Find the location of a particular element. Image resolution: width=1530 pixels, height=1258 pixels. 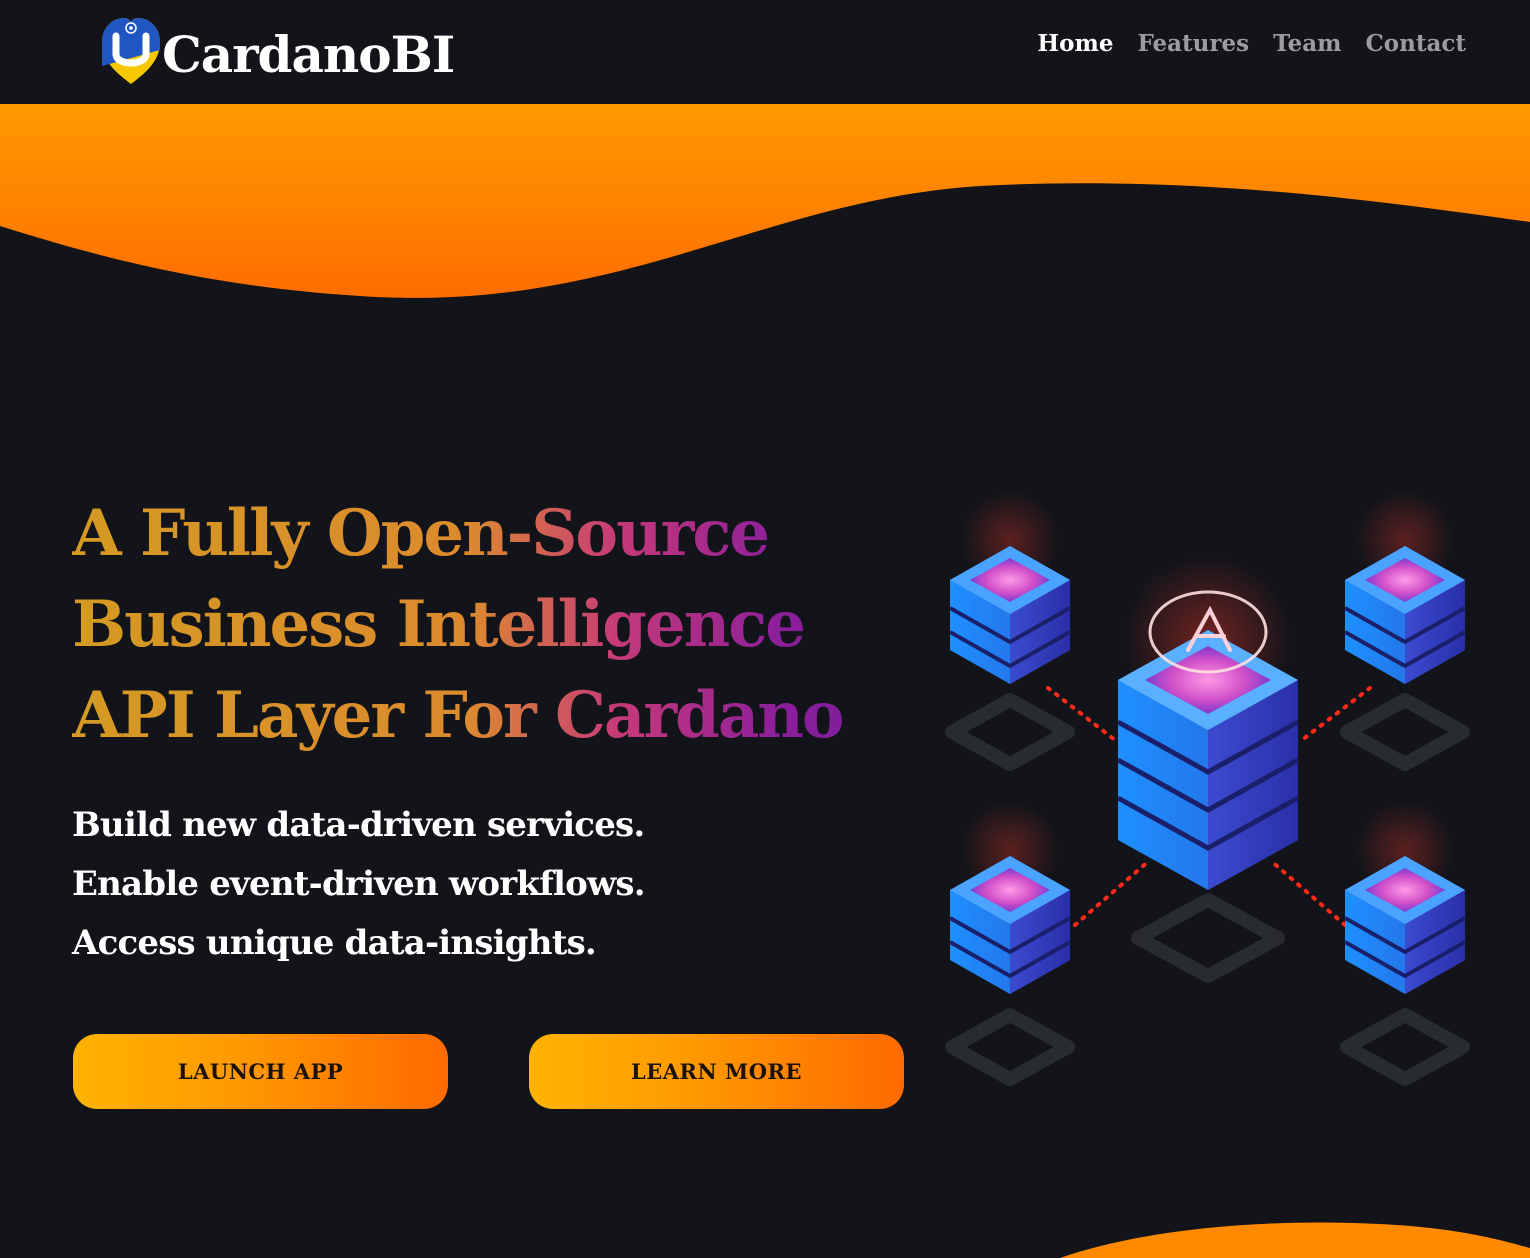

nav-team: Team is located at coordinates (1307, 43).